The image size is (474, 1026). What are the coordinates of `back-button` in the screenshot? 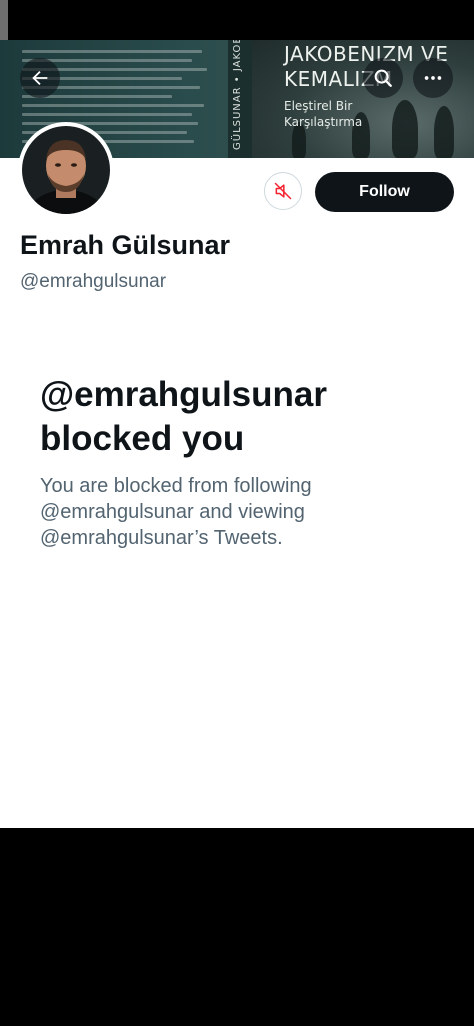 It's located at (40, 78).